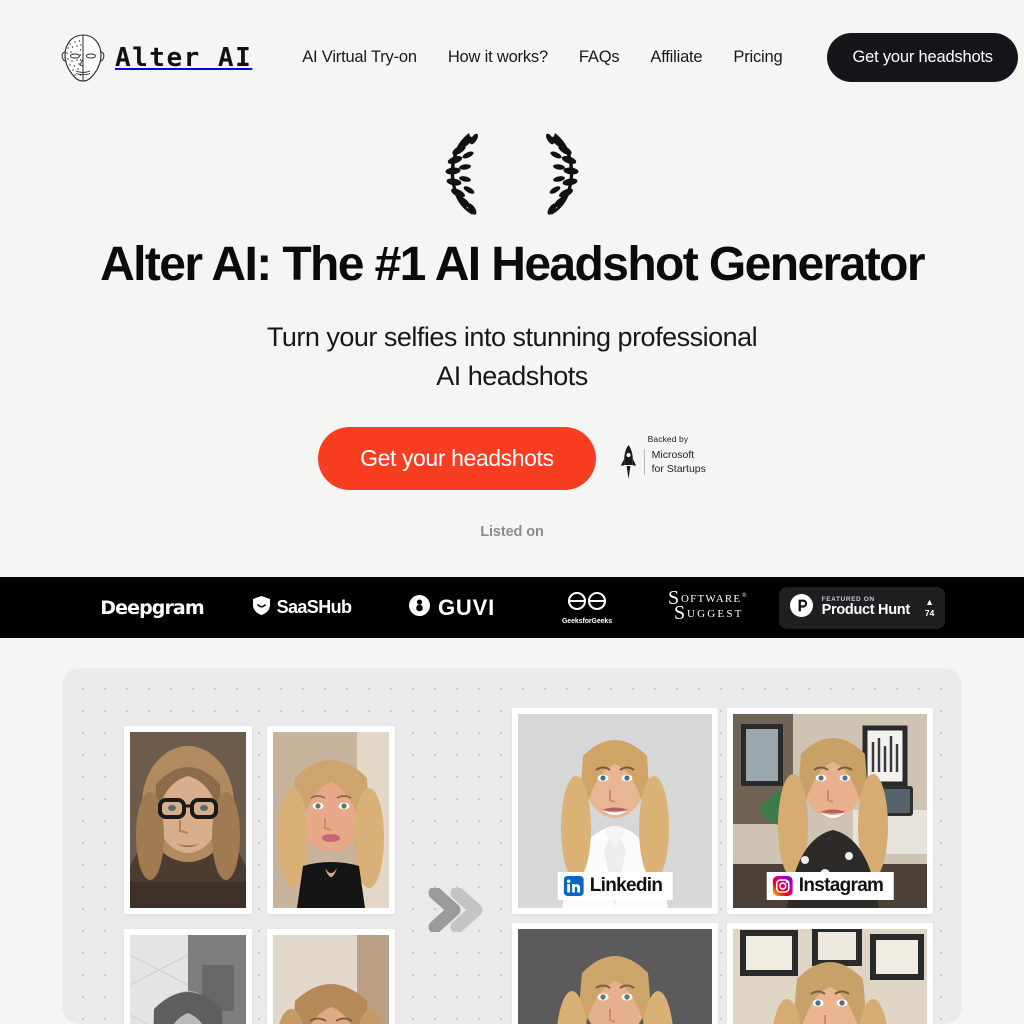 Image resolution: width=1024 pixels, height=1024 pixels. Describe the element at coordinates (628, 462) in the screenshot. I see `rocket-icon` at that location.